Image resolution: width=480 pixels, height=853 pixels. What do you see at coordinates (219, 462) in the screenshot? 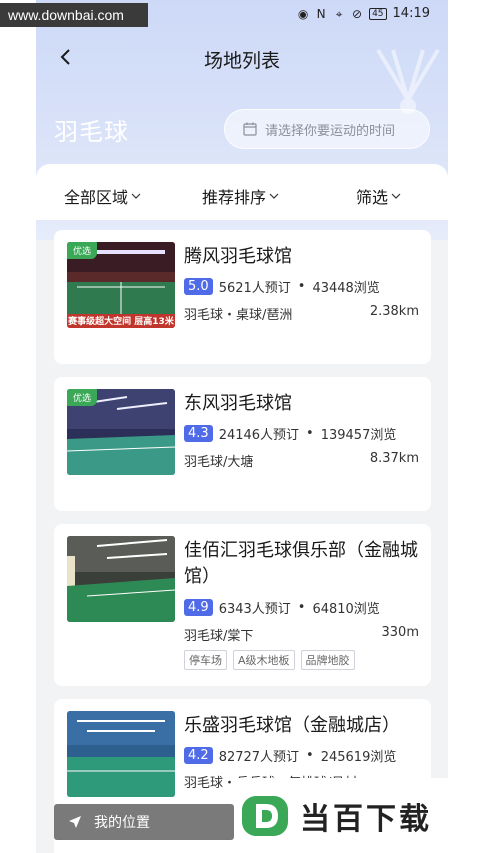
I see `venue-tags: 羽毛球/大塘` at bounding box center [219, 462].